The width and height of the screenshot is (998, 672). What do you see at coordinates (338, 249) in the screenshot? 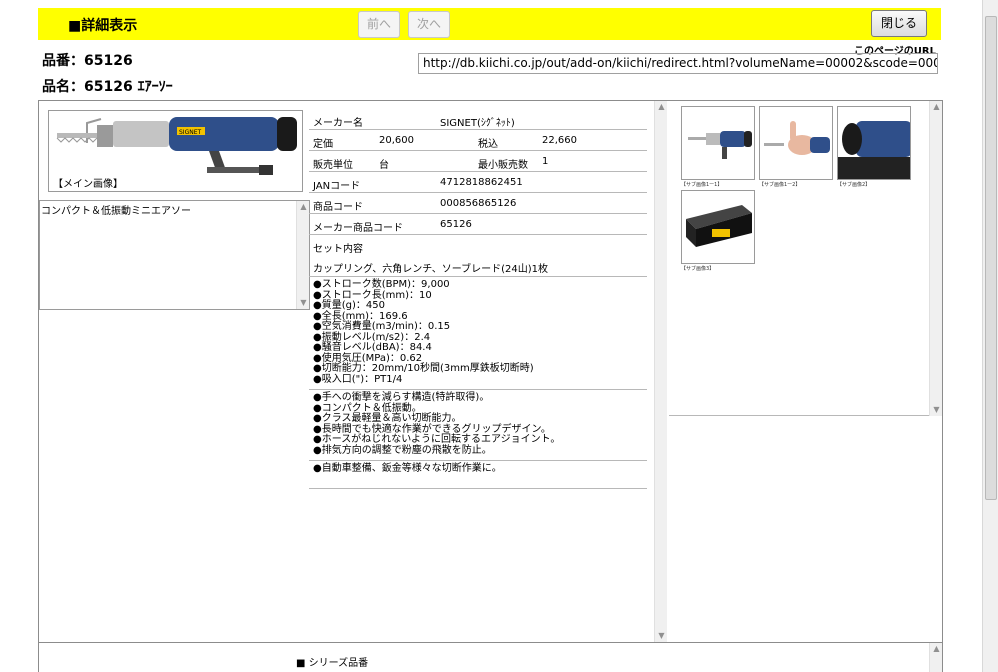
I see `set-contents-label: セット内容` at bounding box center [338, 249].